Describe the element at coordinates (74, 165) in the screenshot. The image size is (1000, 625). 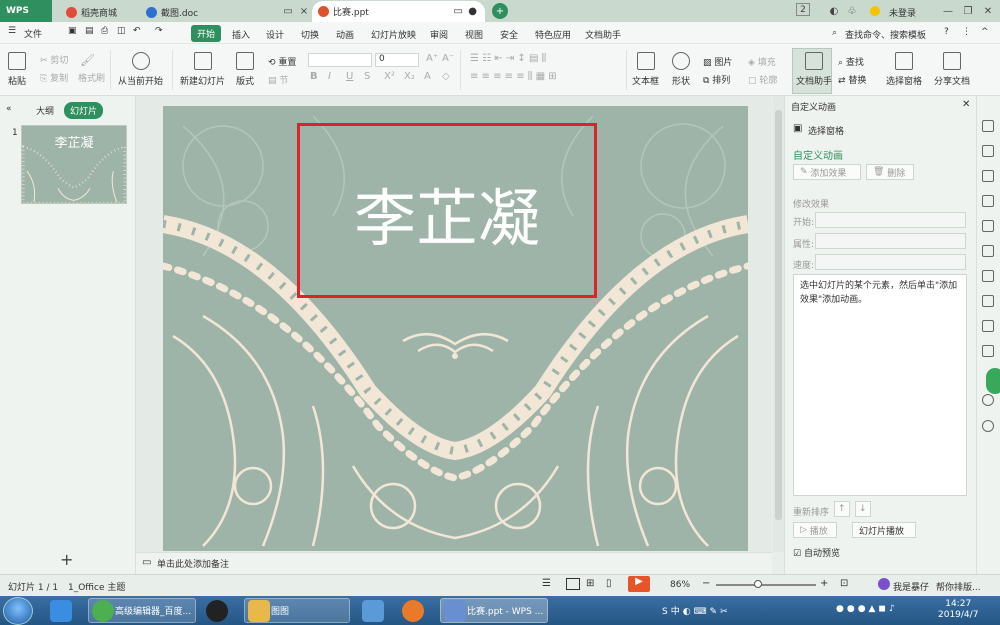
I see `slide-thumbnail: 李芷凝` at that location.